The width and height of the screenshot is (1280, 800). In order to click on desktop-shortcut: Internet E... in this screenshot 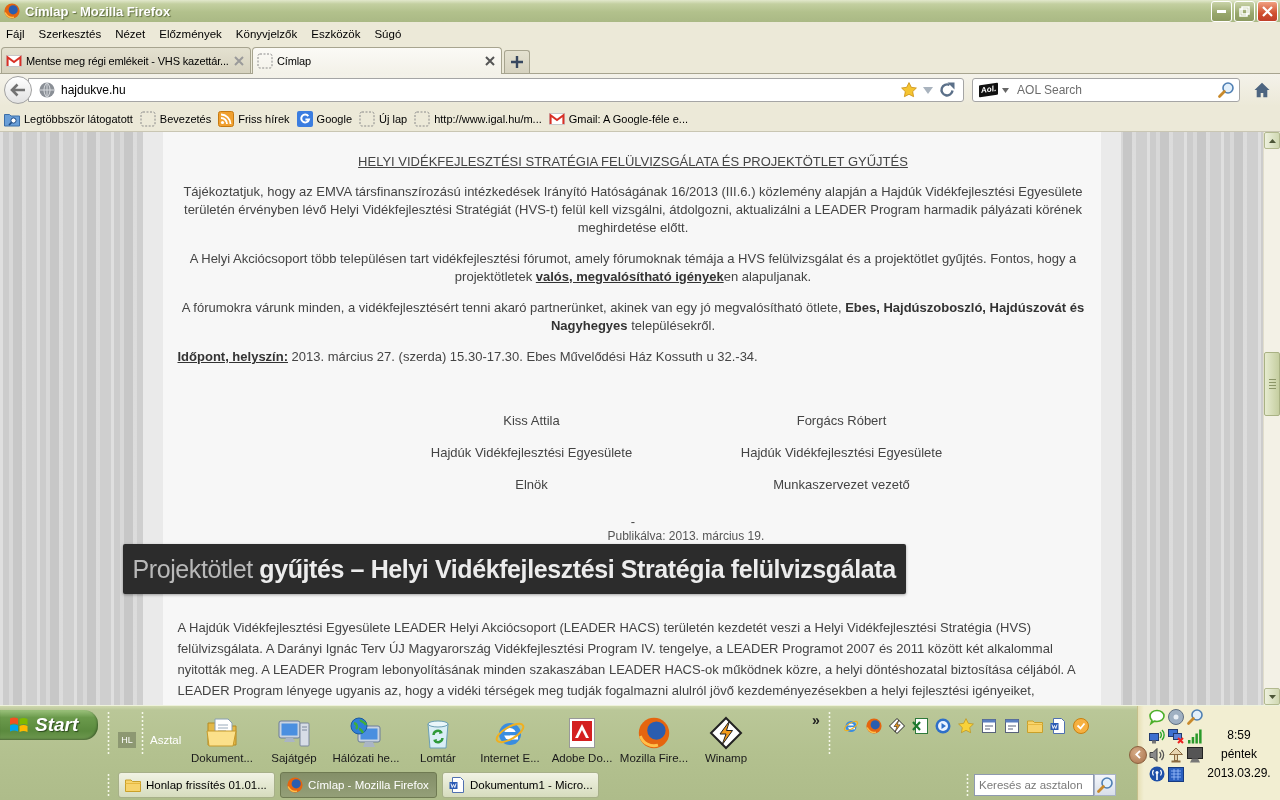, I will do `click(510, 735)`.